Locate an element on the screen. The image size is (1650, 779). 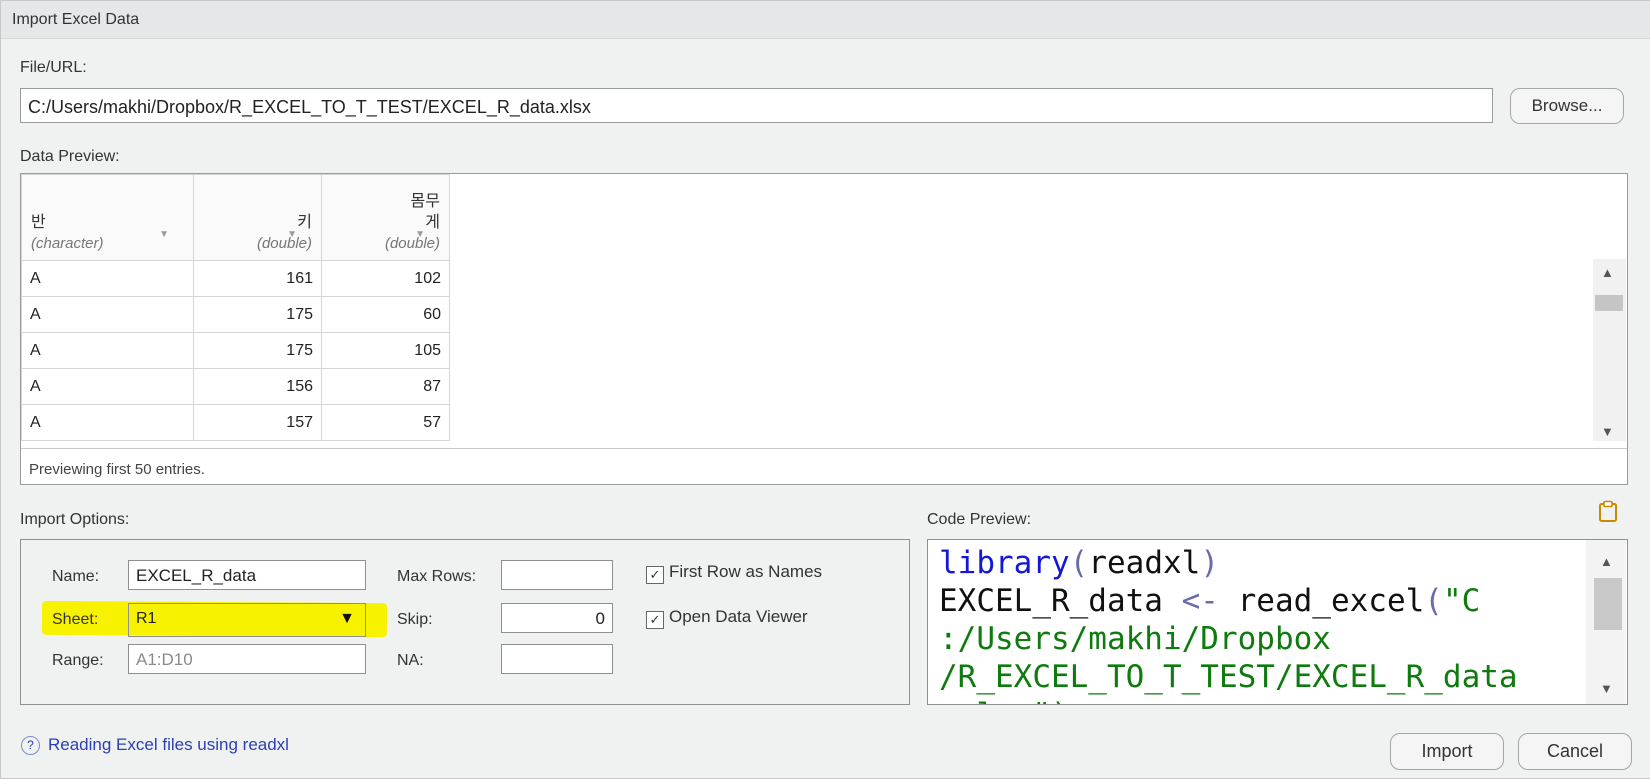
code-assign: <- is located at coordinates (1200, 601).